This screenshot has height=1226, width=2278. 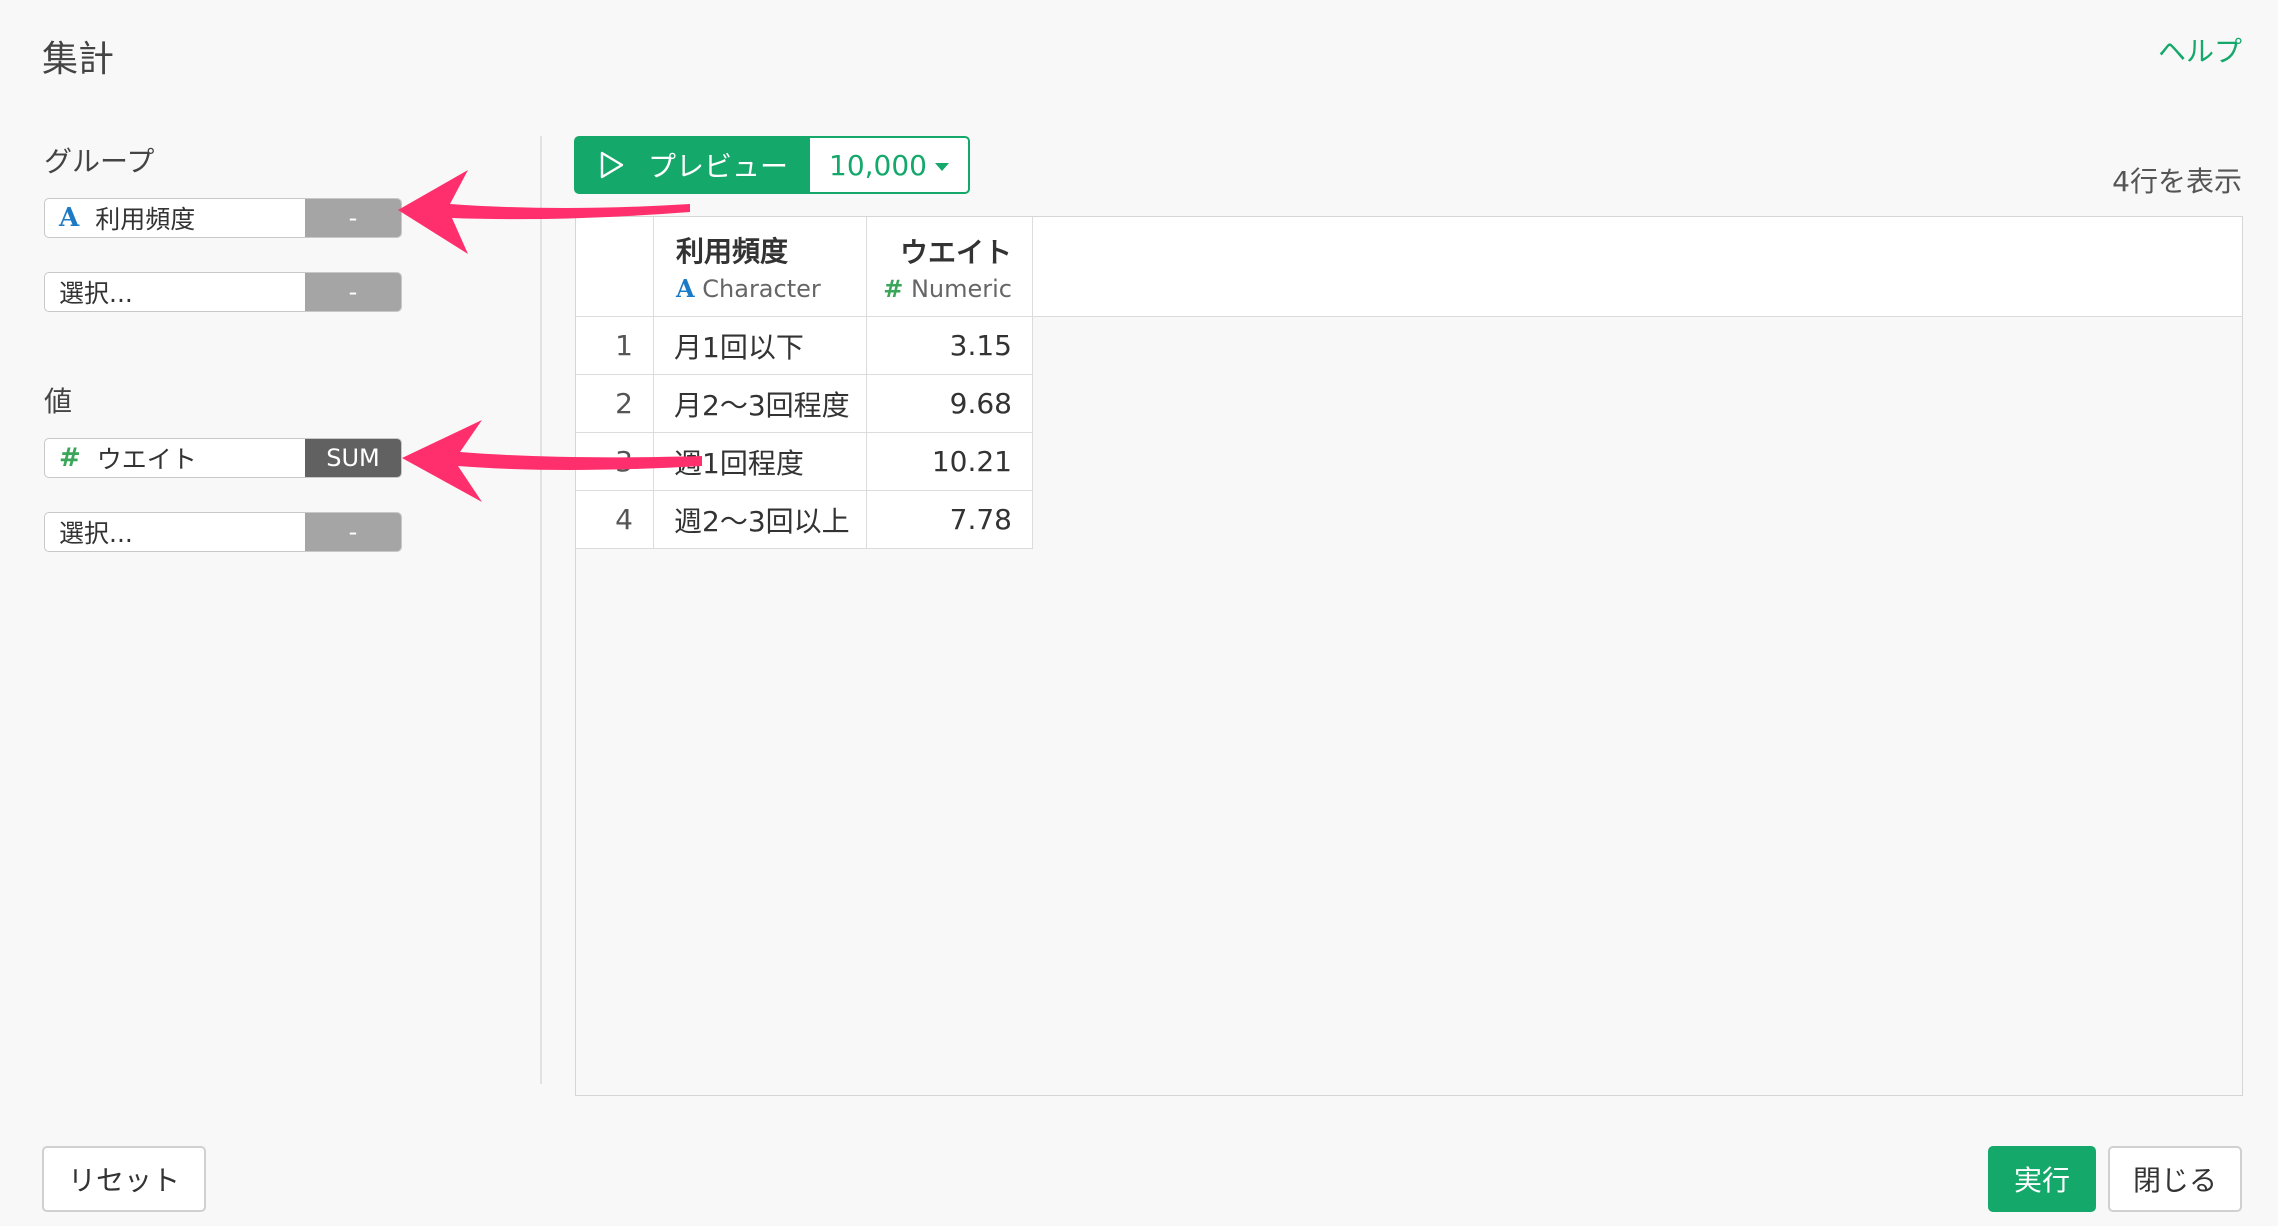 I want to click on group-field-2: 選択... -, so click(x=223, y=292).